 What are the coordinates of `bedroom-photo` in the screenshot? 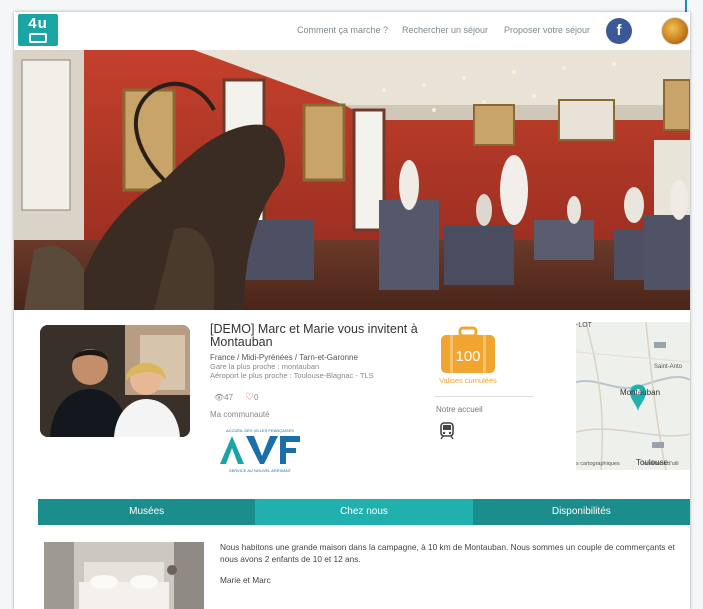 It's located at (124, 575).